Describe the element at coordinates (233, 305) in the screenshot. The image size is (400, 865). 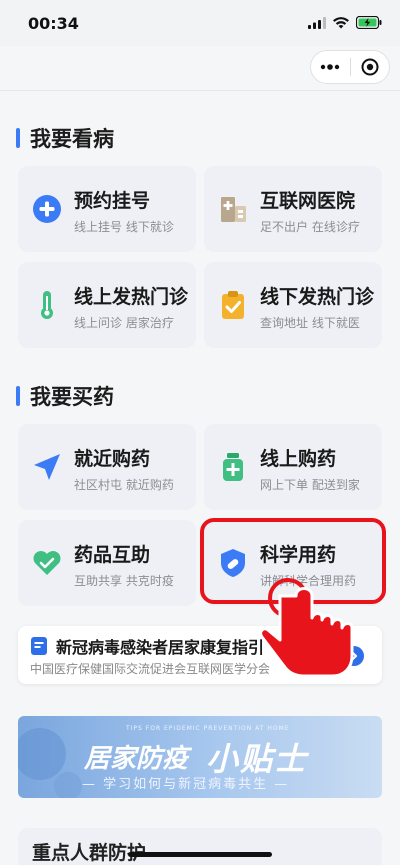
I see `clipboard-check-icon` at that location.